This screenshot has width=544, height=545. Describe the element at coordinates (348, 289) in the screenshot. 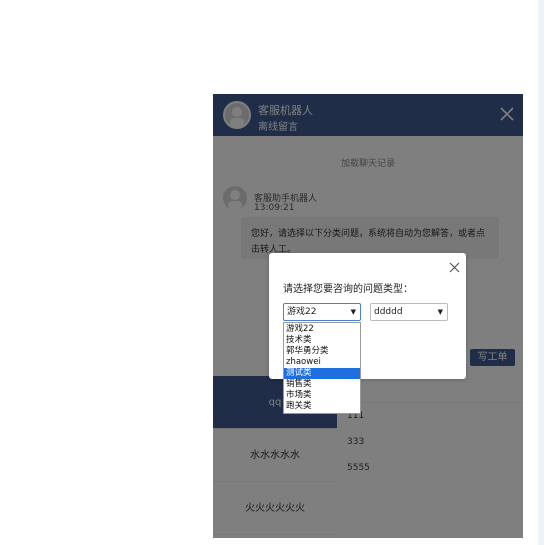

I see `dialog-question: 请选择您要咨询的问题类型：` at that location.